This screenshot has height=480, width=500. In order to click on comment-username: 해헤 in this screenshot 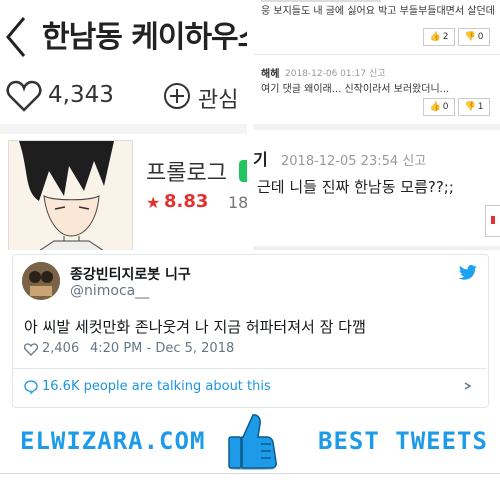, I will do `click(270, 74)`.